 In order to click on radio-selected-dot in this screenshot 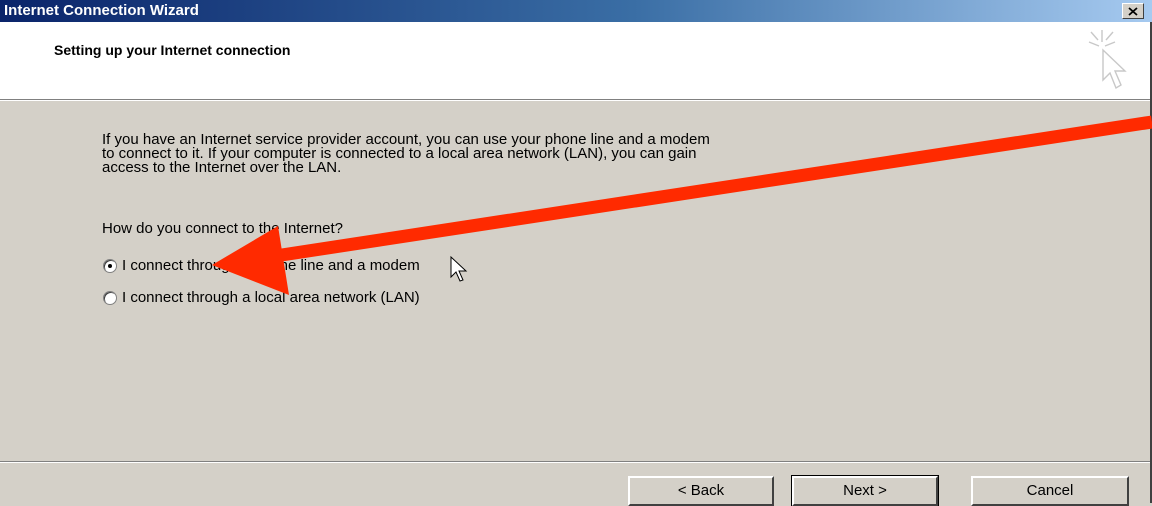, I will do `click(110, 266)`.